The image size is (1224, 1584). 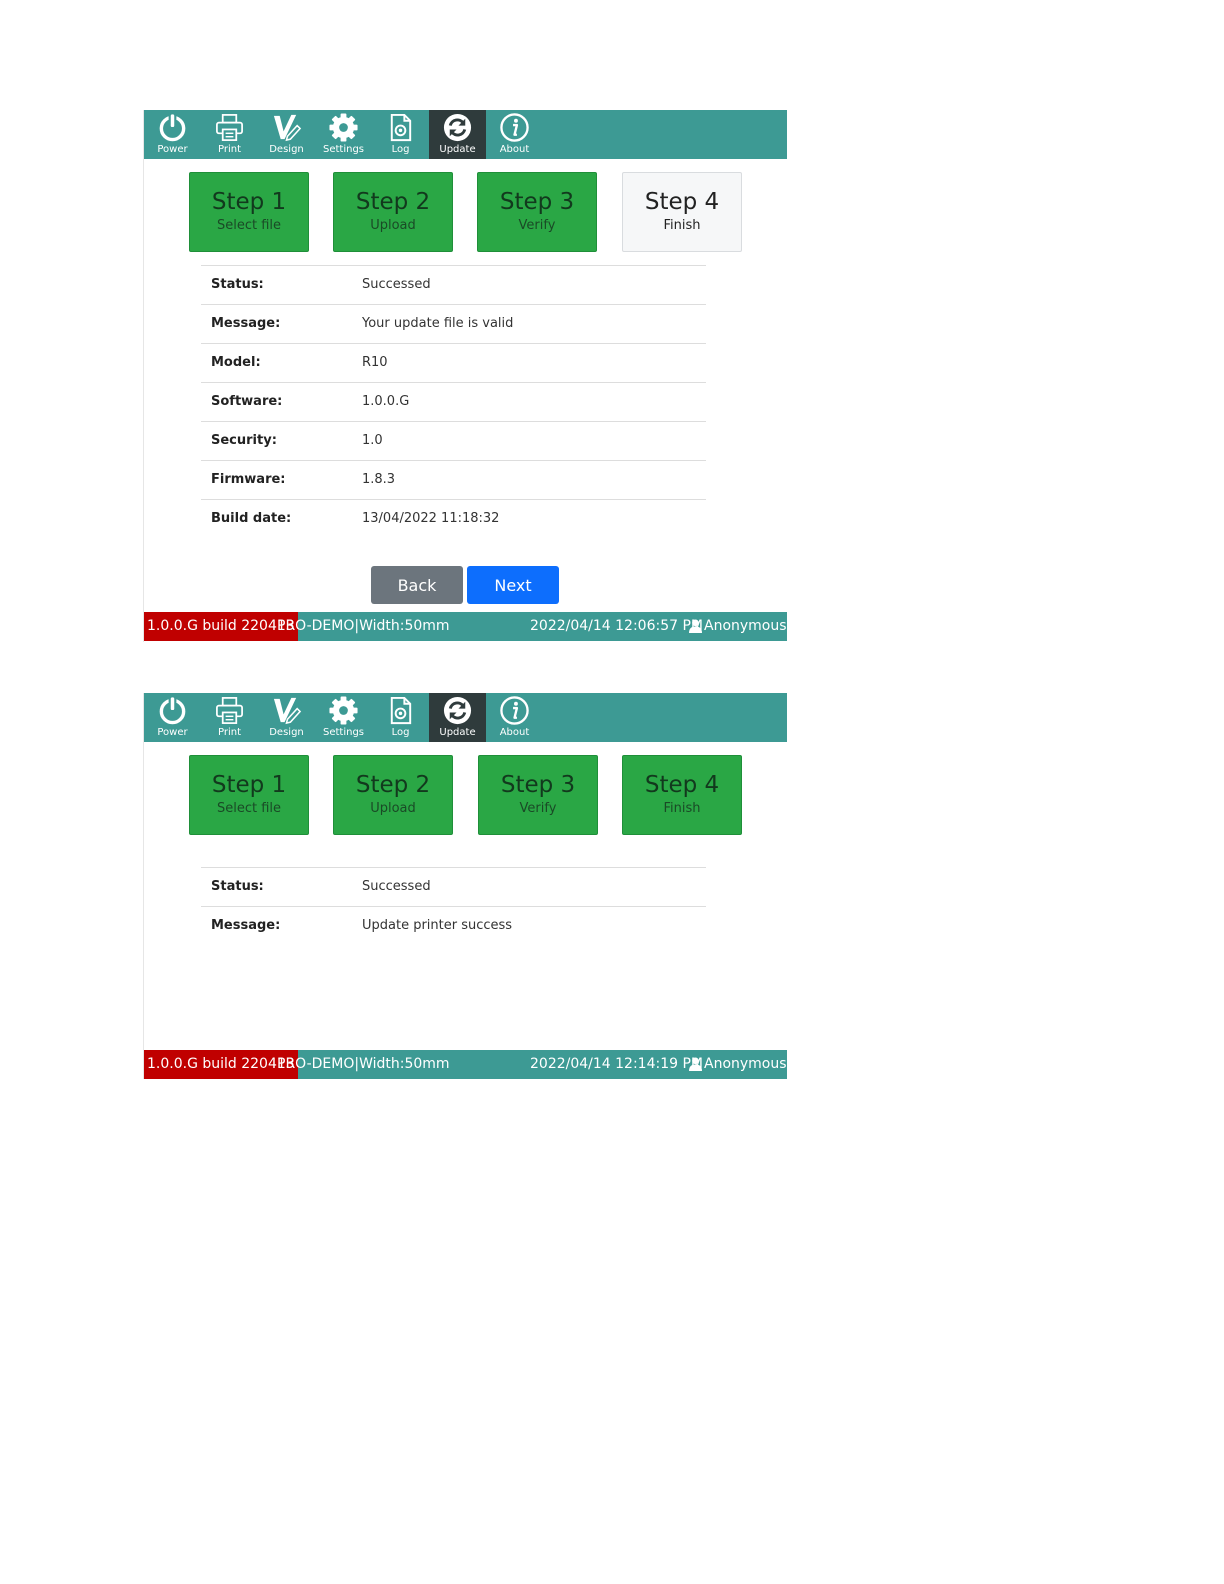 I want to click on log-icon, so click(x=401, y=127).